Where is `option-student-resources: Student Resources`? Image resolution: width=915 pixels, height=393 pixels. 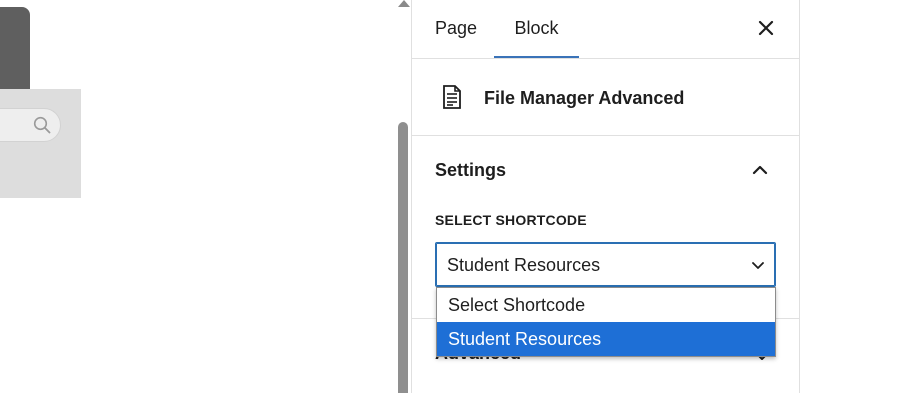
option-student-resources: Student Resources is located at coordinates (606, 339).